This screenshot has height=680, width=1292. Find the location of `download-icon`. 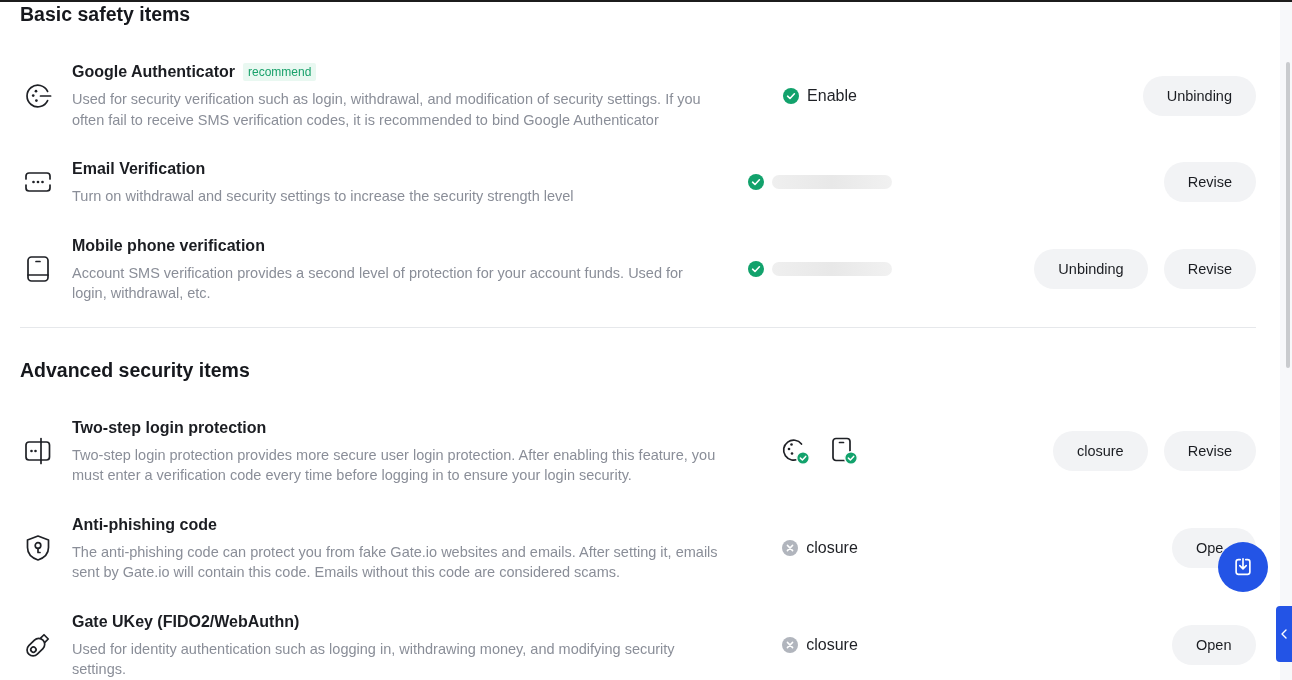

download-icon is located at coordinates (1243, 567).